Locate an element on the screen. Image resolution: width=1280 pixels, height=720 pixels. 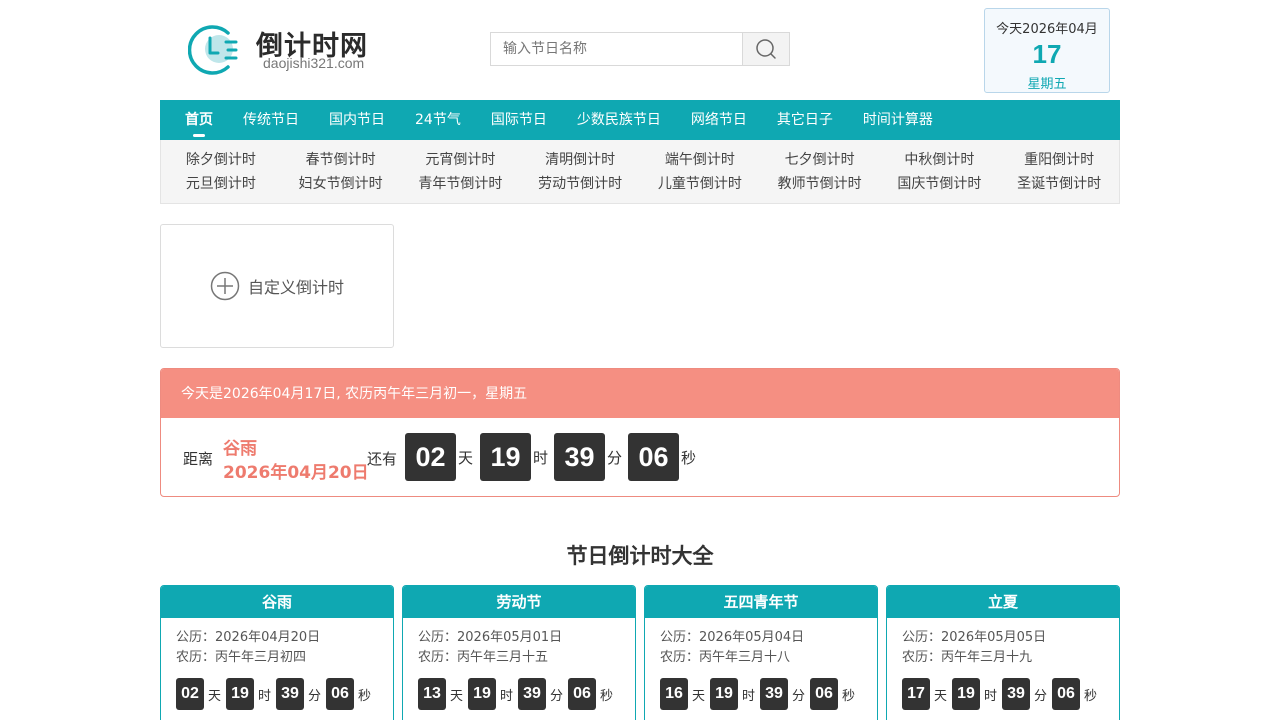
quick-link: 端午倒计时 is located at coordinates (700, 160).